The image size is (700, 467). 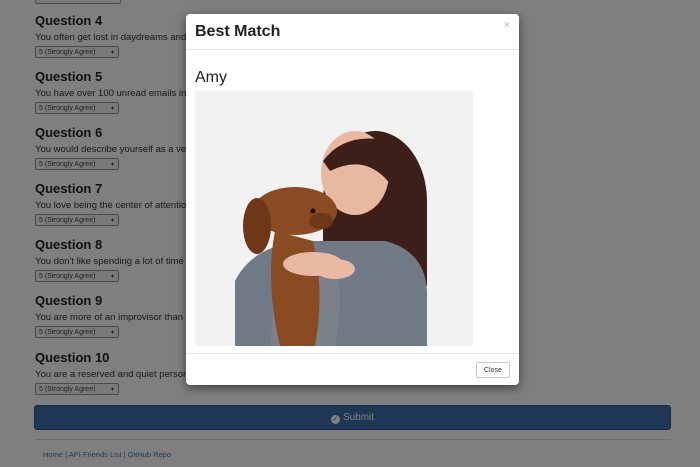 I want to click on modal-header: Best Match ×, so click(x=352, y=32).